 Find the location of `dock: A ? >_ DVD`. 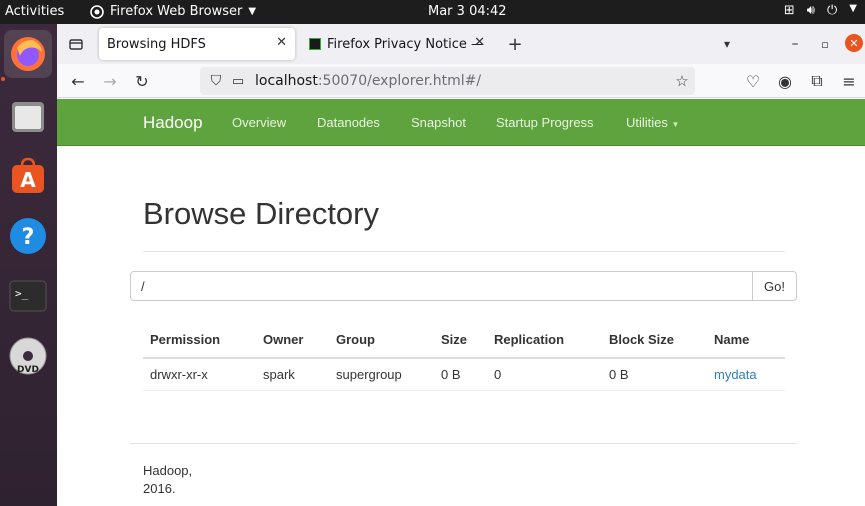

dock: A ? >_ DVD is located at coordinates (28, 265).